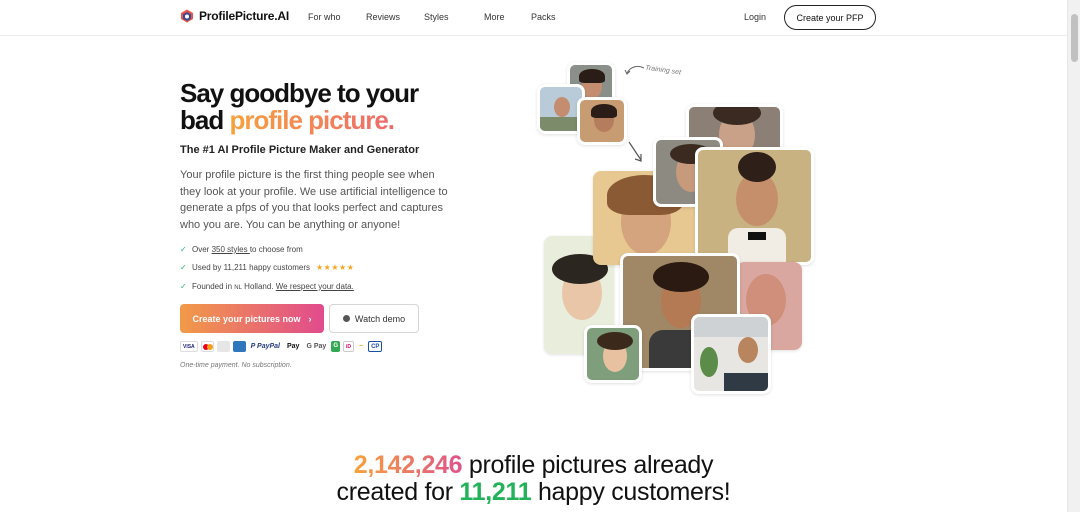 The width and height of the screenshot is (1080, 512). What do you see at coordinates (631, 492) in the screenshot?
I see `stats-line-2-suffix: happy customers!` at bounding box center [631, 492].